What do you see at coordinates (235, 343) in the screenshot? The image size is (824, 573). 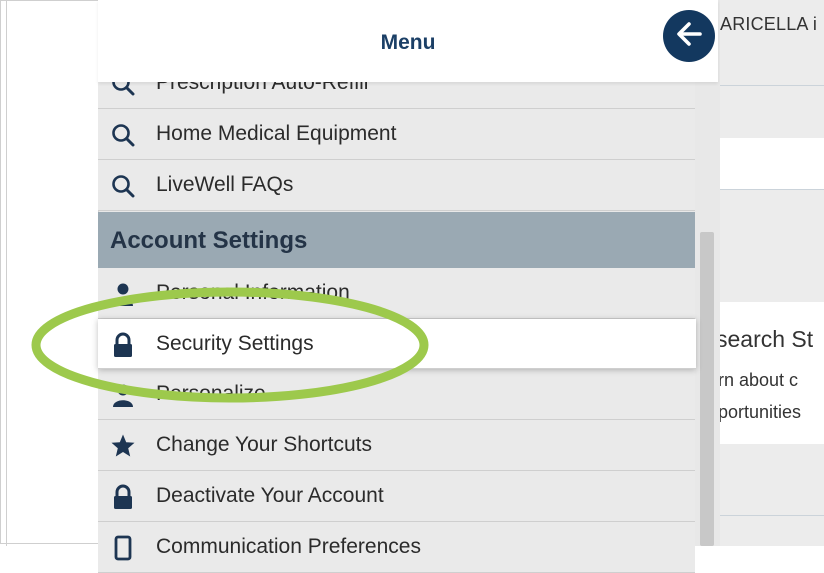 I see `menu-item-label: Security Settings` at bounding box center [235, 343].